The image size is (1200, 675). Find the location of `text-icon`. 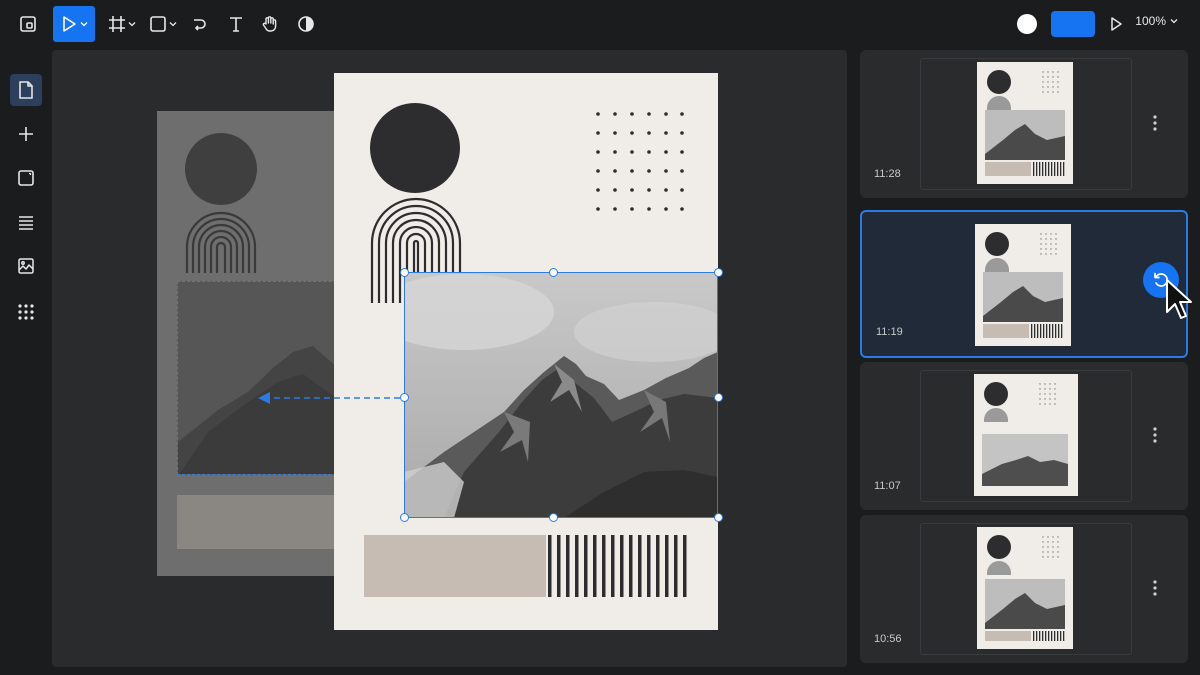

text-icon is located at coordinates (236, 24).